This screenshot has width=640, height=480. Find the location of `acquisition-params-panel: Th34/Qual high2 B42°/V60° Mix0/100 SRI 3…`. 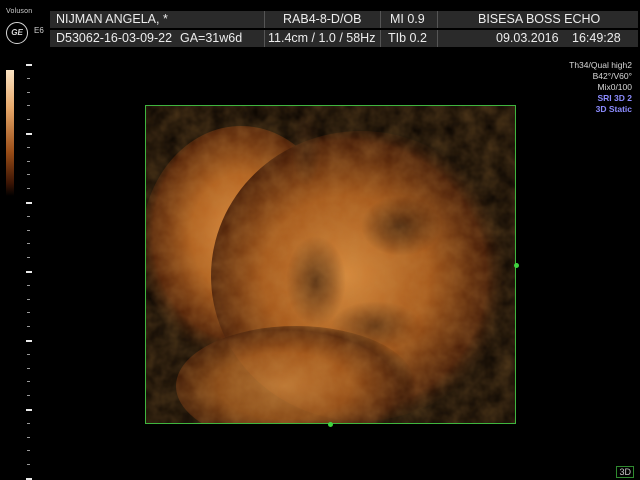

acquisition-params-panel: Th34/Qual high2 B42°/V60° Mix0/100 SRI 3… is located at coordinates (600, 87).